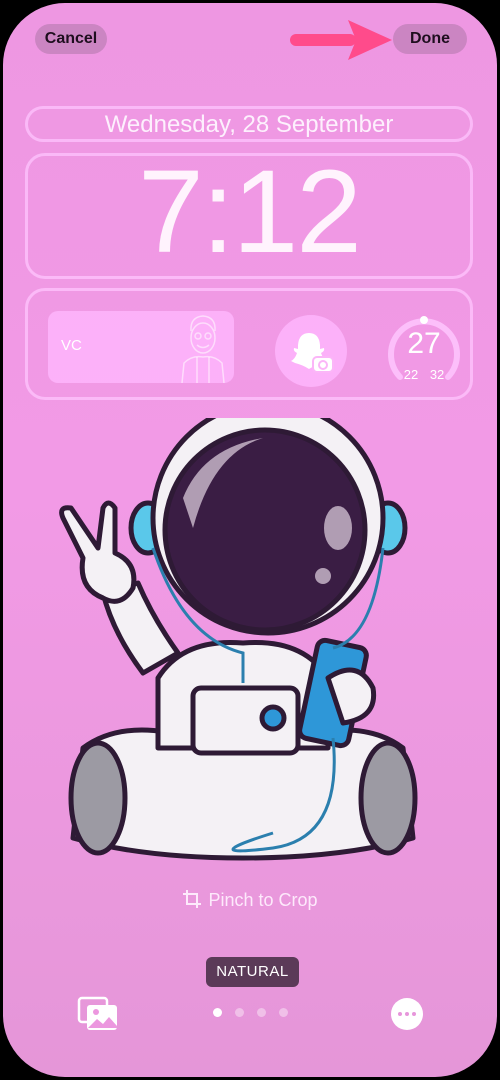 This screenshot has width=500, height=1080. What do you see at coordinates (263, 900) in the screenshot?
I see `crop-hint-label: Pinch to Crop` at bounding box center [263, 900].